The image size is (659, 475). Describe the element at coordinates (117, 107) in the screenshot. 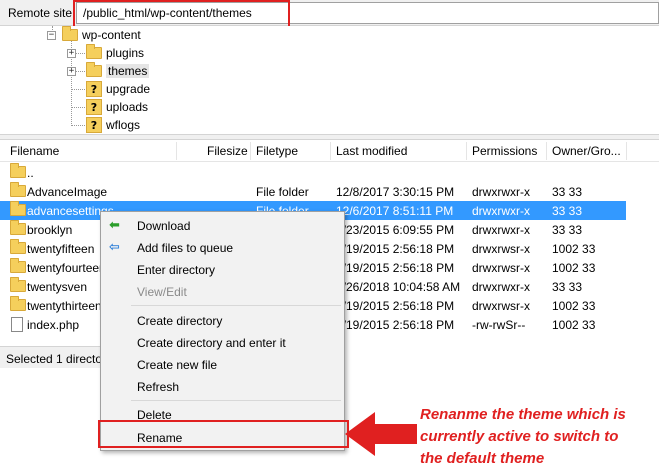

I see `tree-item-uploads: ? uploads` at that location.